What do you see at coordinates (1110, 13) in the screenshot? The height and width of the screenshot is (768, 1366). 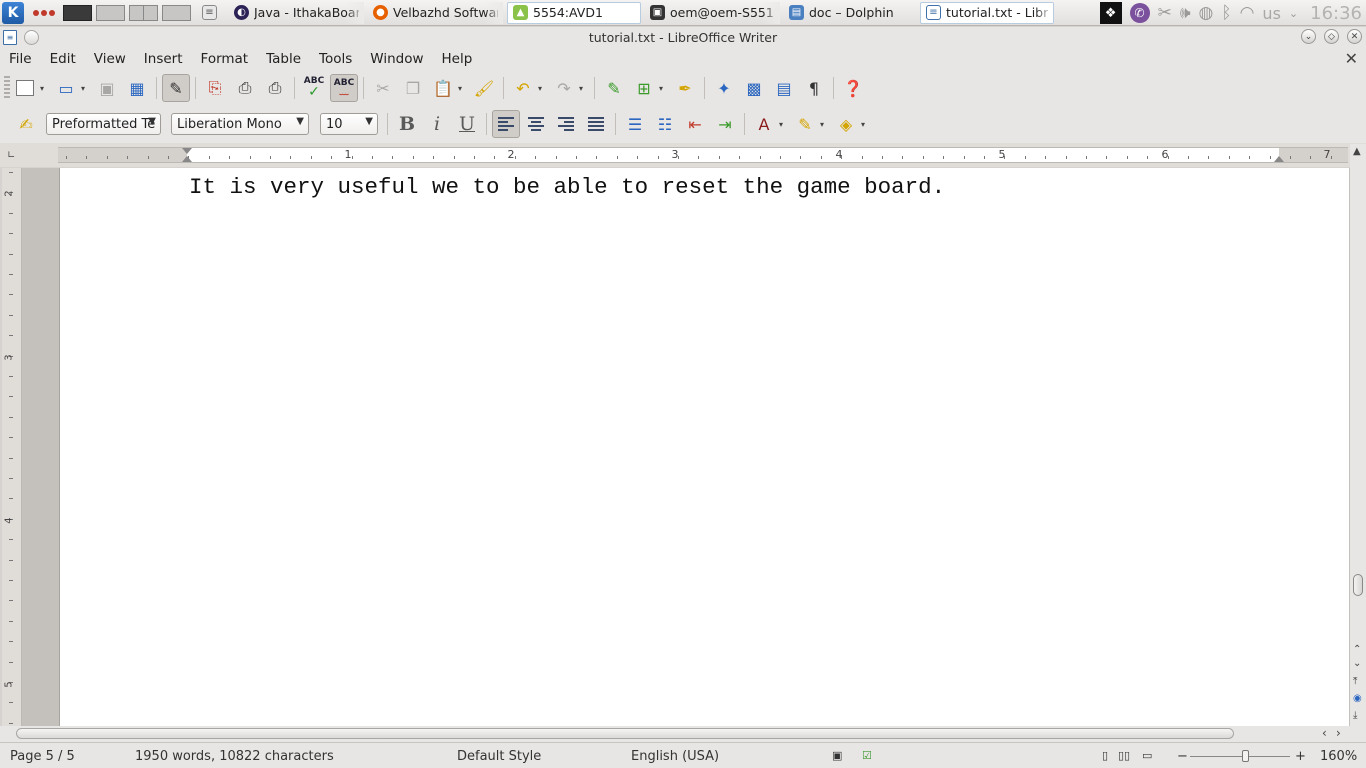 I see `dropbox-icon: ❖` at bounding box center [1110, 13].